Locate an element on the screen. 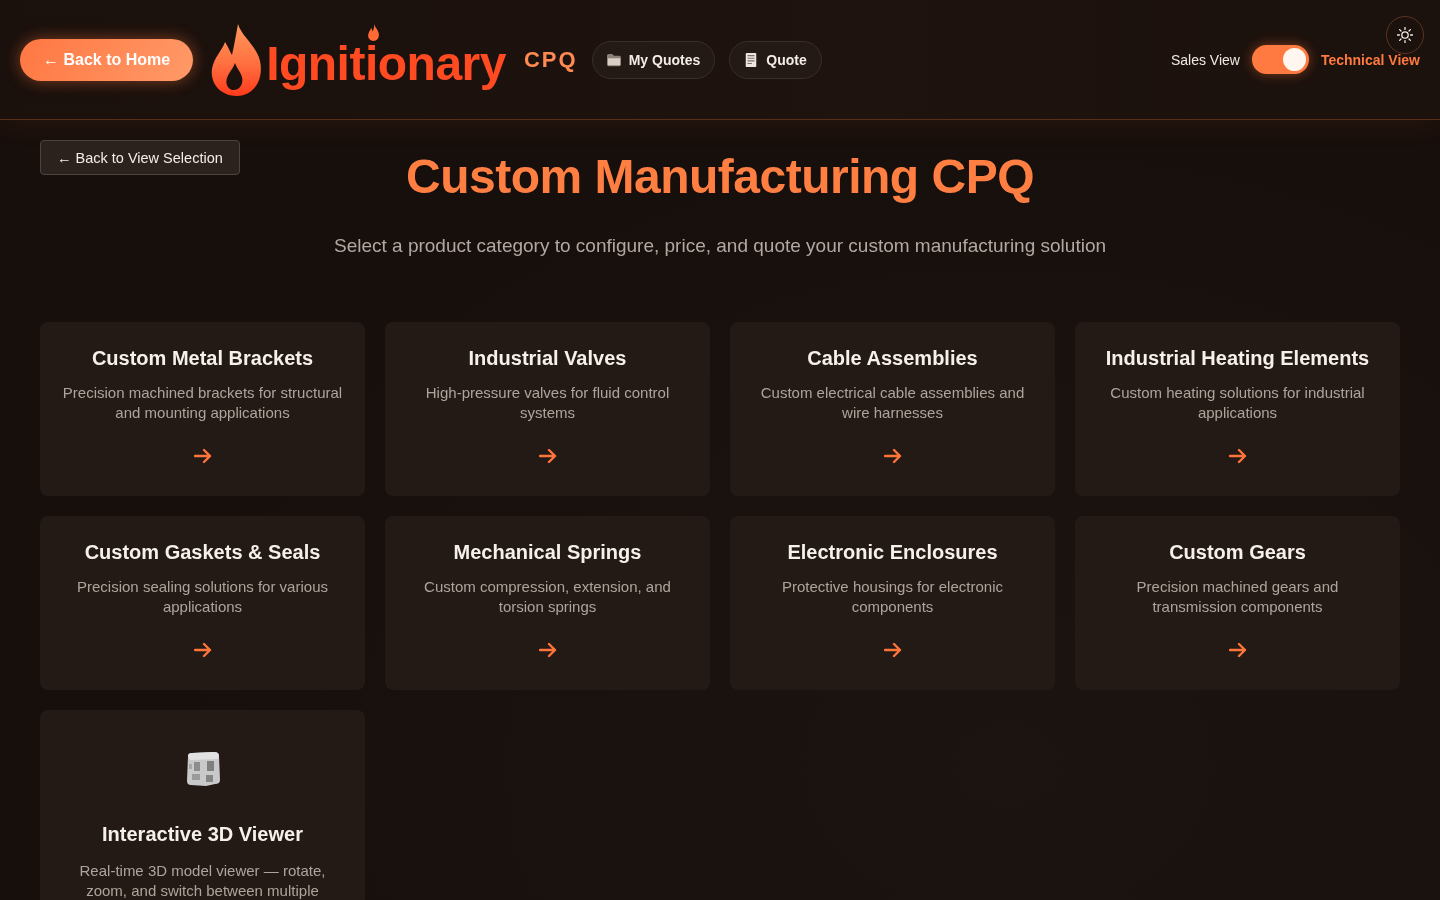 This screenshot has height=900, width=1440. category-card: Cable Assemblies Custom electrical cable assemblies and wire harnesses is located at coordinates (892, 409).